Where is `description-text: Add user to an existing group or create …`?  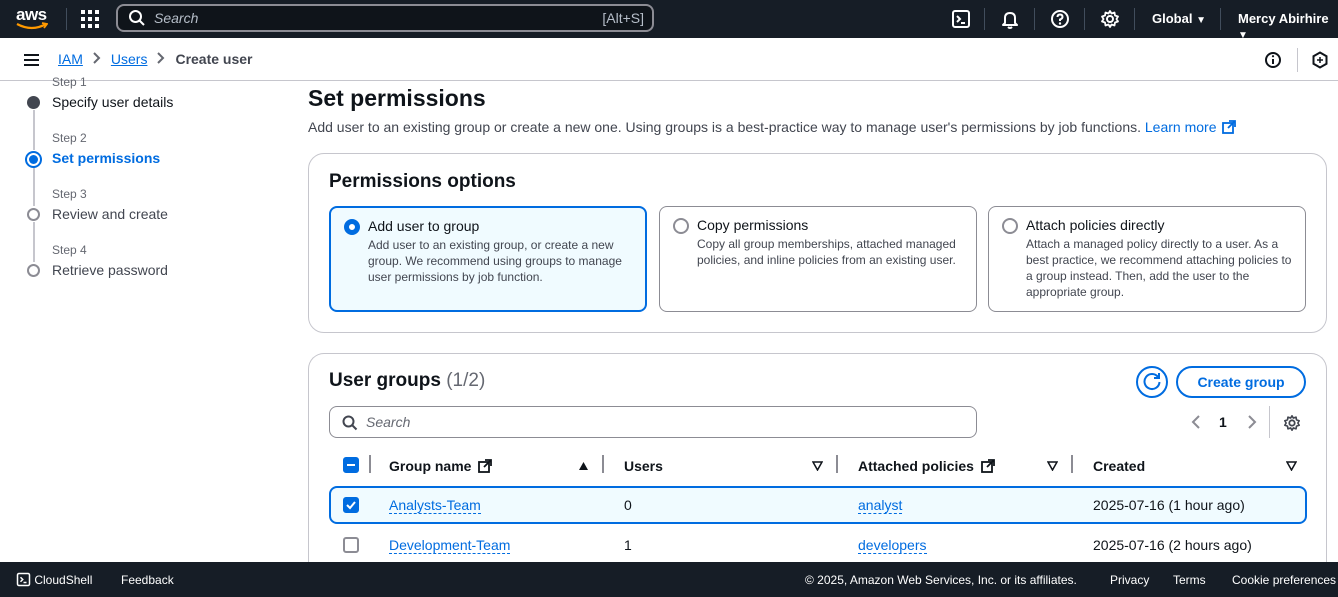 description-text: Add user to an existing group or create … is located at coordinates (724, 127).